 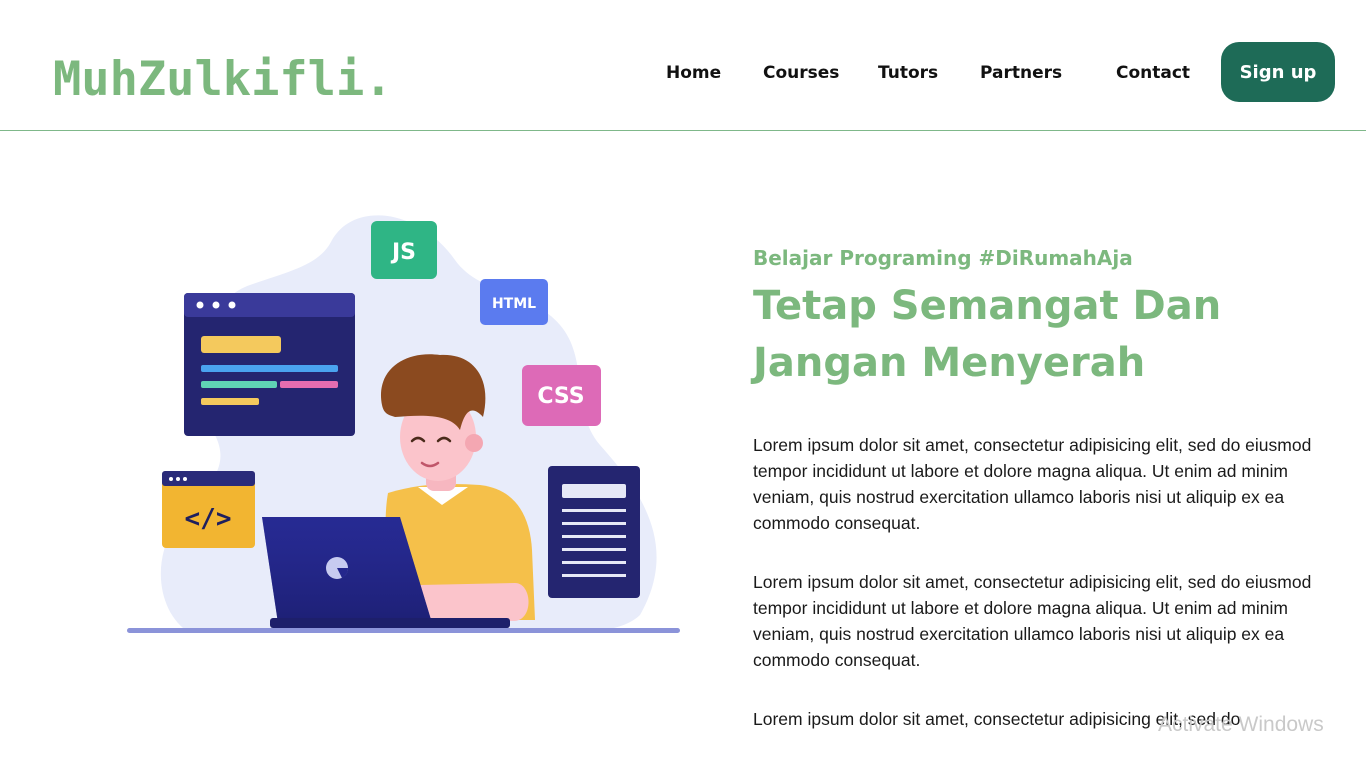 I want to click on css-badge-label: CSS, so click(x=560, y=396).